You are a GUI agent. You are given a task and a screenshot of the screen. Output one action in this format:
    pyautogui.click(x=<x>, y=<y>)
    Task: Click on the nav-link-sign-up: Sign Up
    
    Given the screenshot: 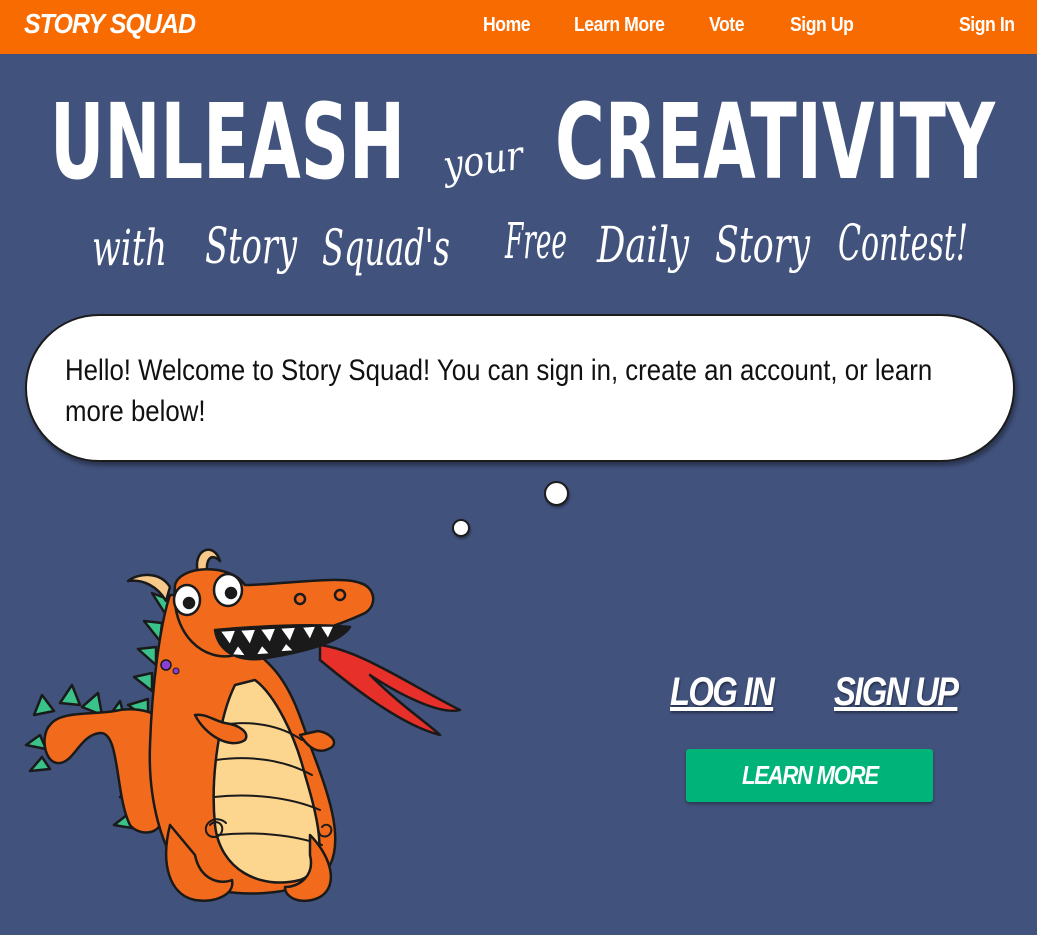 What is the action you would take?
    pyautogui.click(x=822, y=25)
    